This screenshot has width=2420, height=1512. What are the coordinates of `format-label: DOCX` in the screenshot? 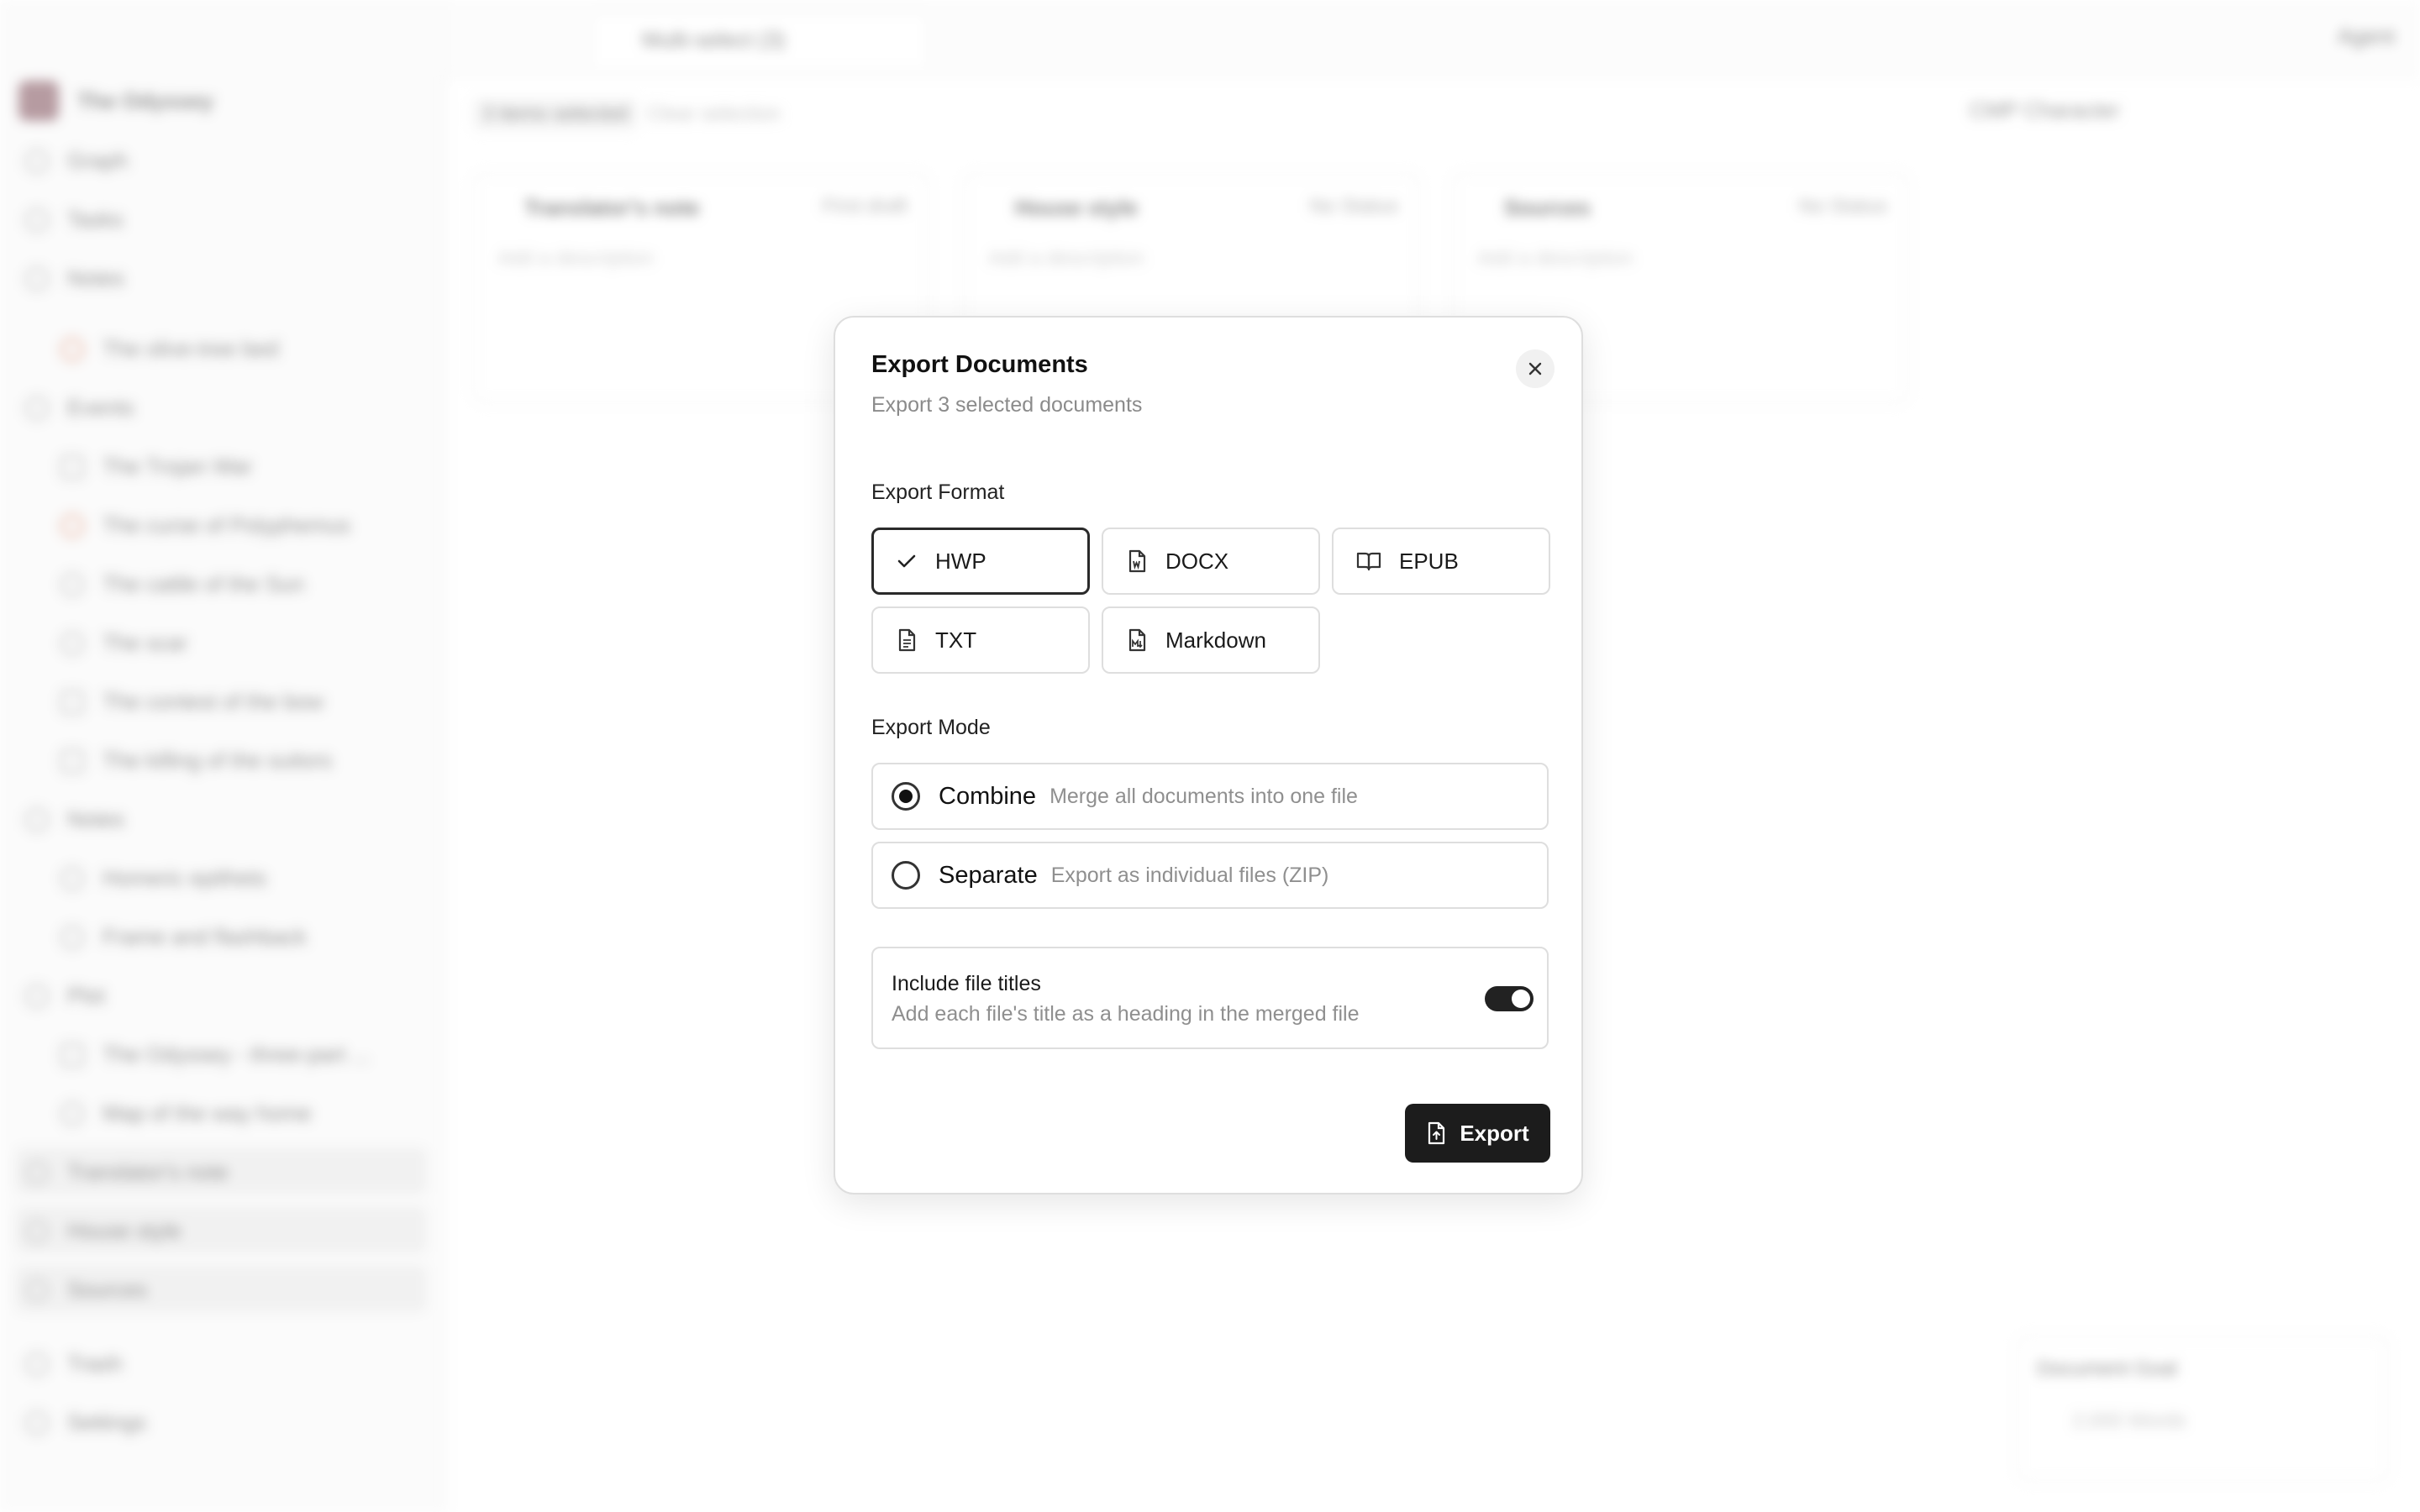 It's located at (1197, 561).